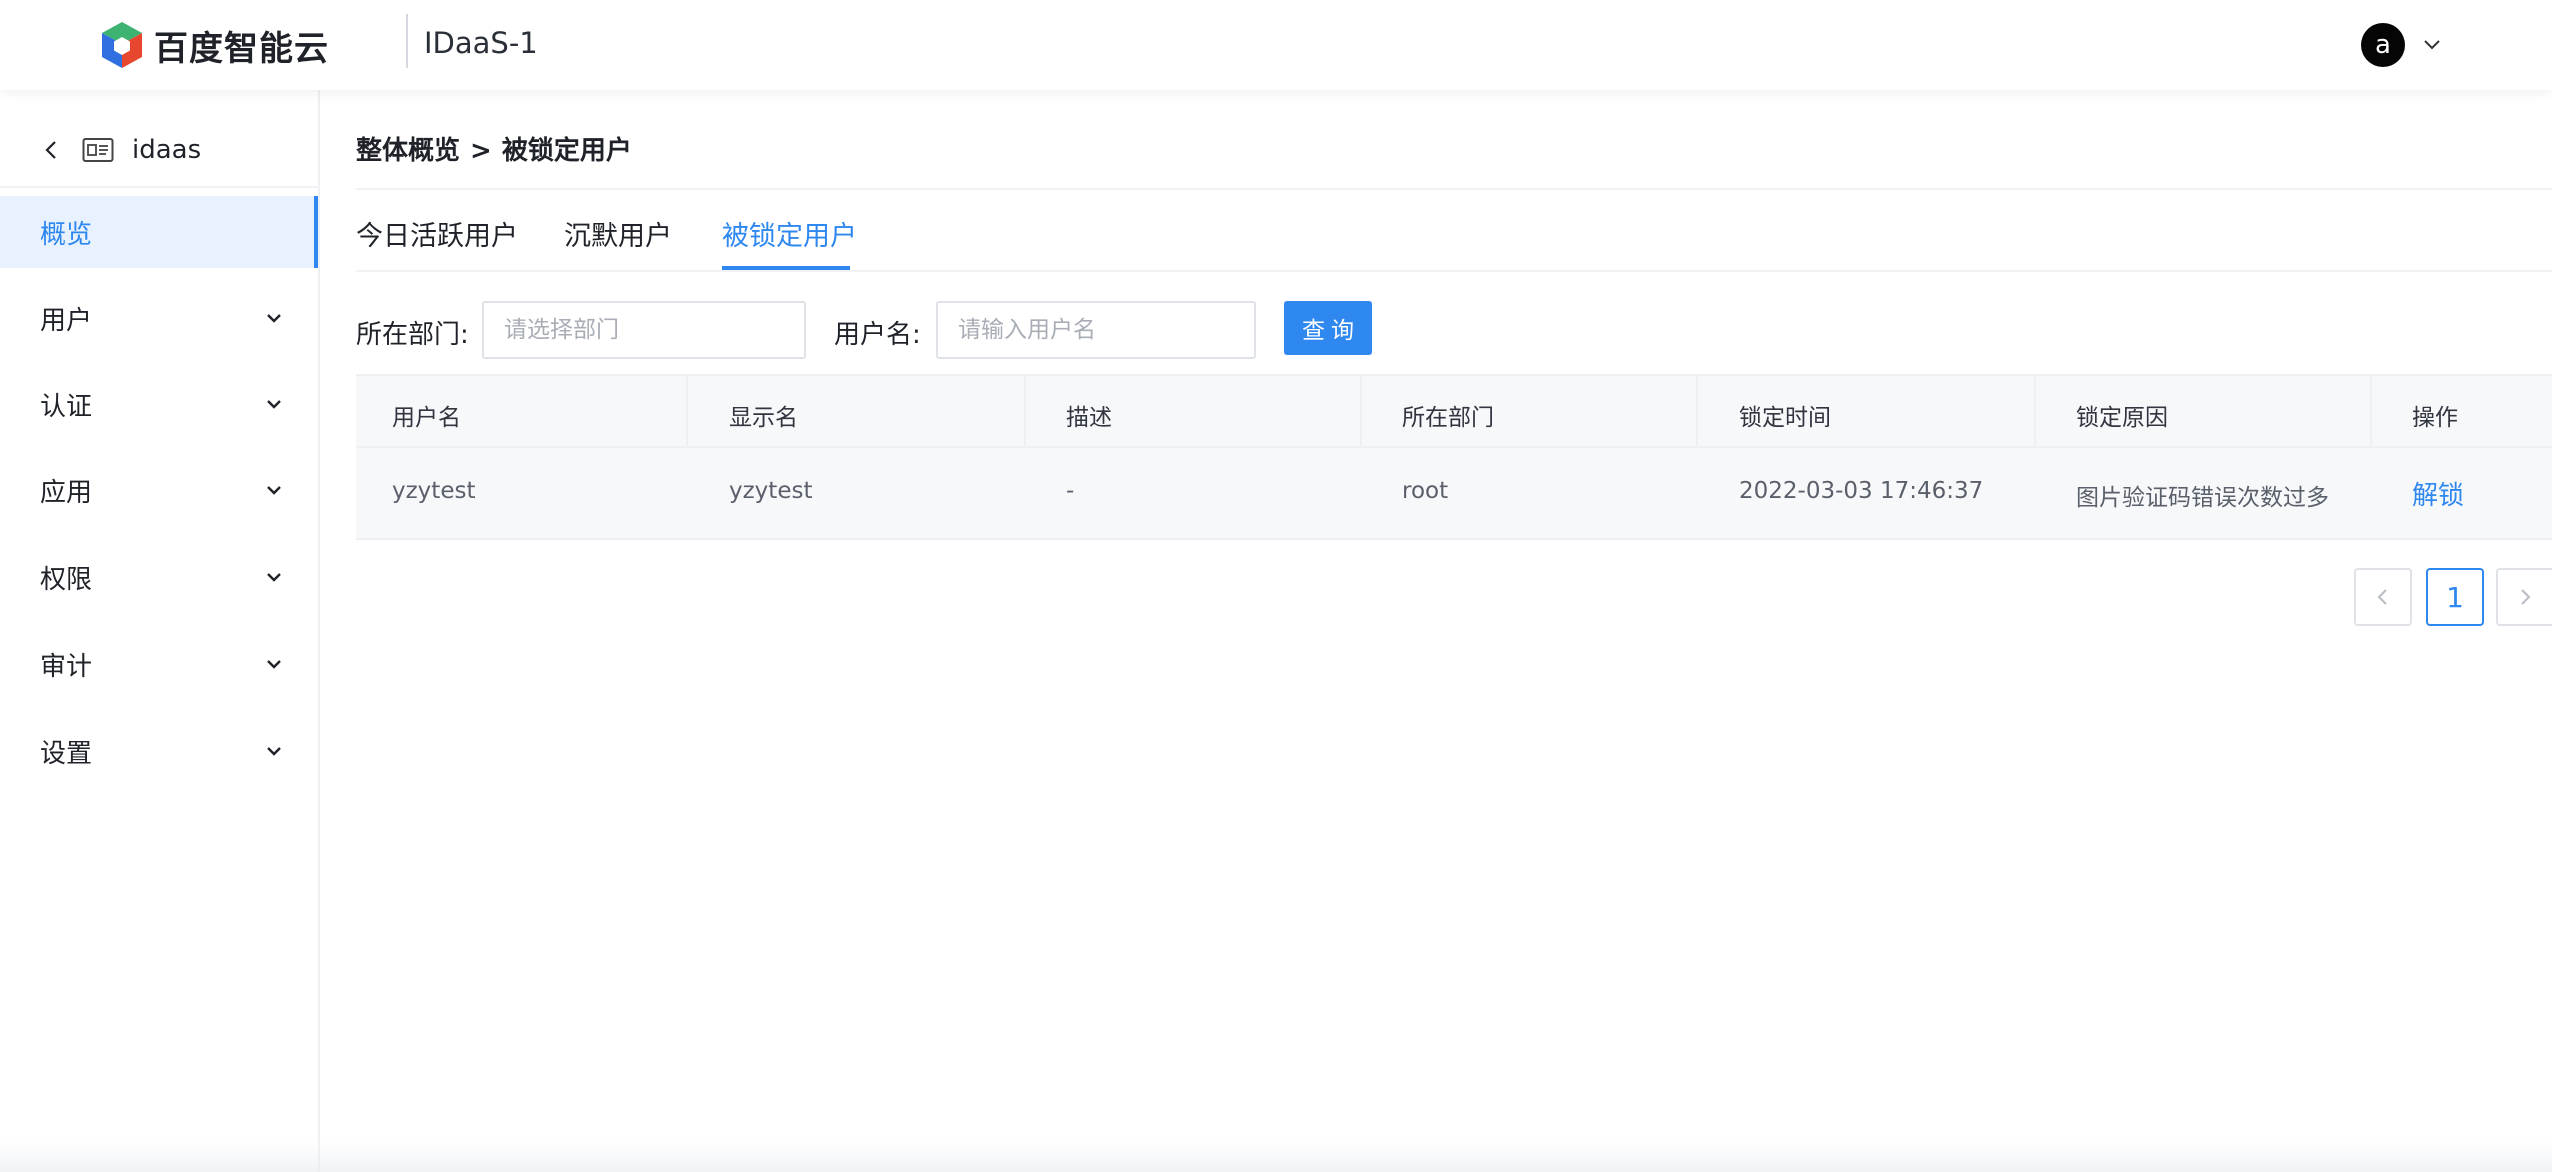 This screenshot has width=2552, height=1172. I want to click on sidebar-item-label: 用户, so click(66, 320).